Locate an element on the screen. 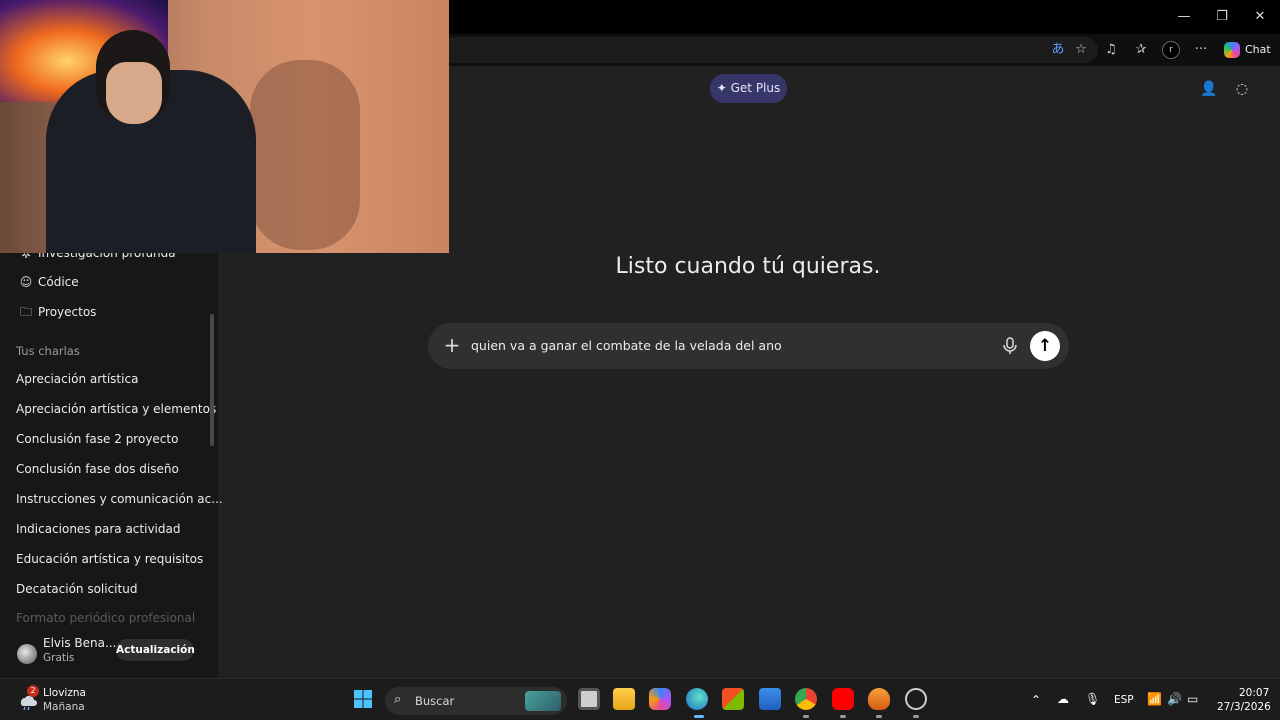  upgrade-button: Actualización is located at coordinates (155, 650).